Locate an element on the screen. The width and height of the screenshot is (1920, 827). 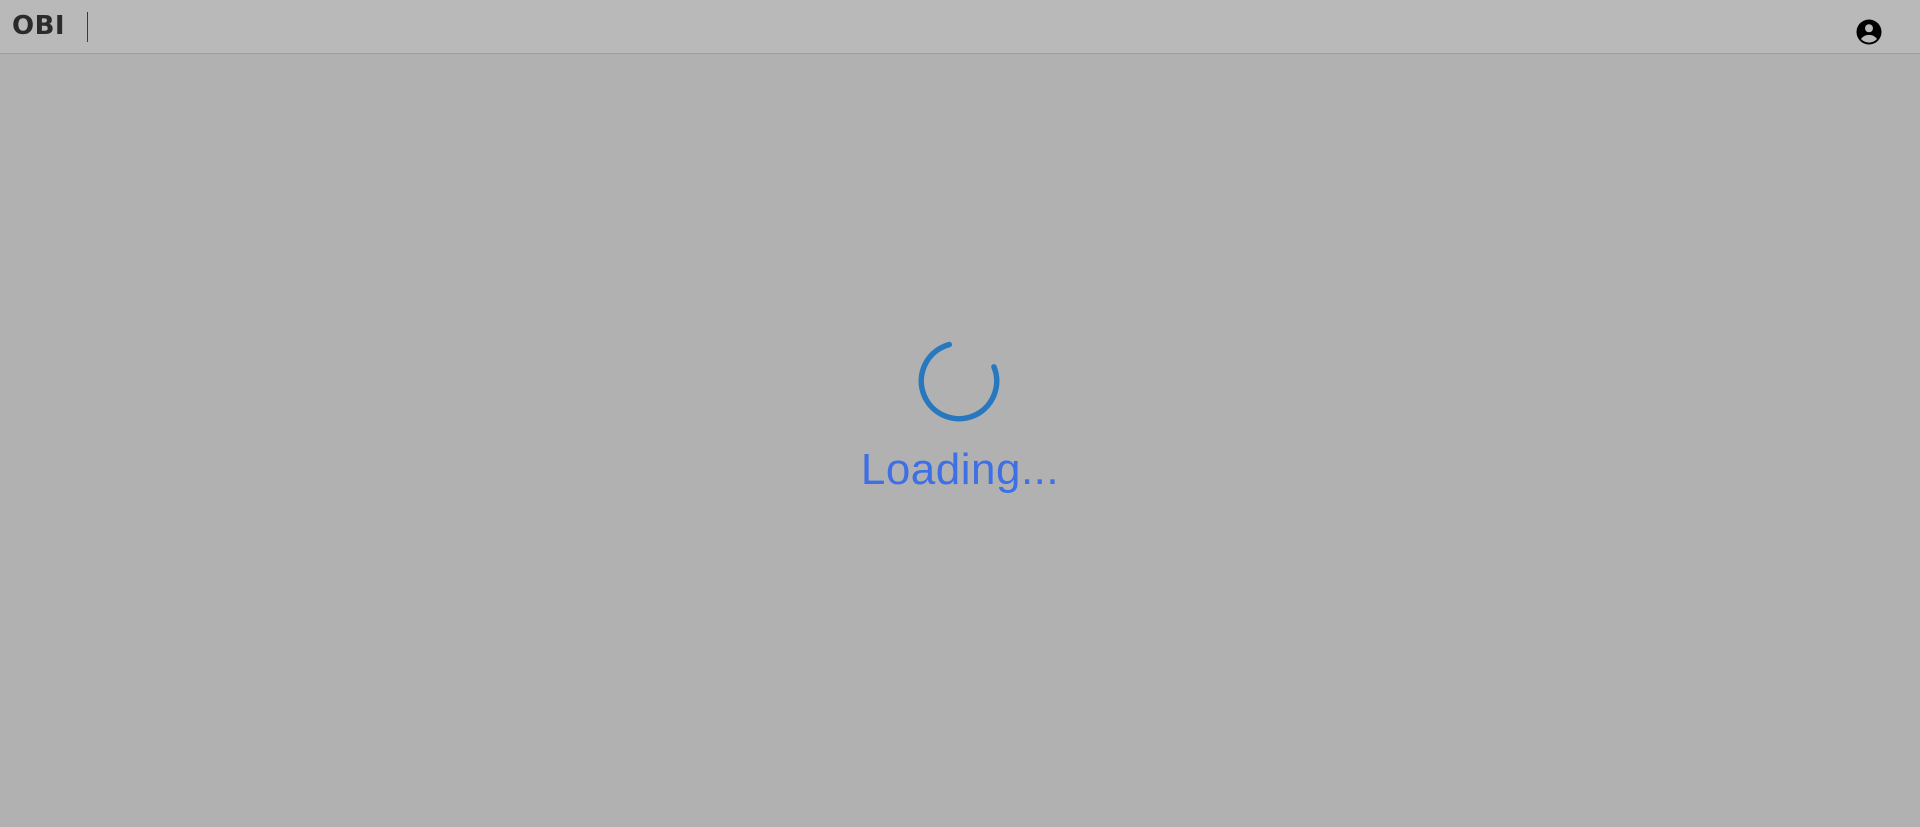
loading-spinner is located at coordinates (959, 381).